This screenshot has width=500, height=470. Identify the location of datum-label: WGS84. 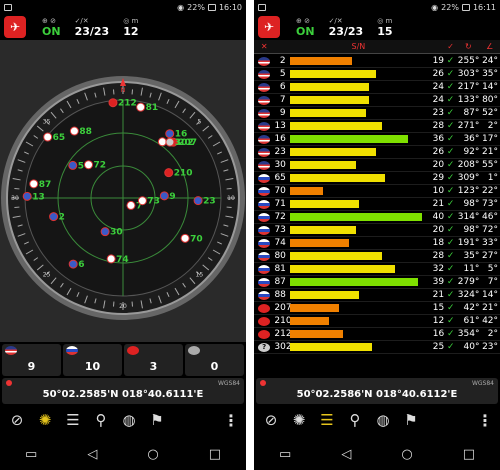
(228, 383).